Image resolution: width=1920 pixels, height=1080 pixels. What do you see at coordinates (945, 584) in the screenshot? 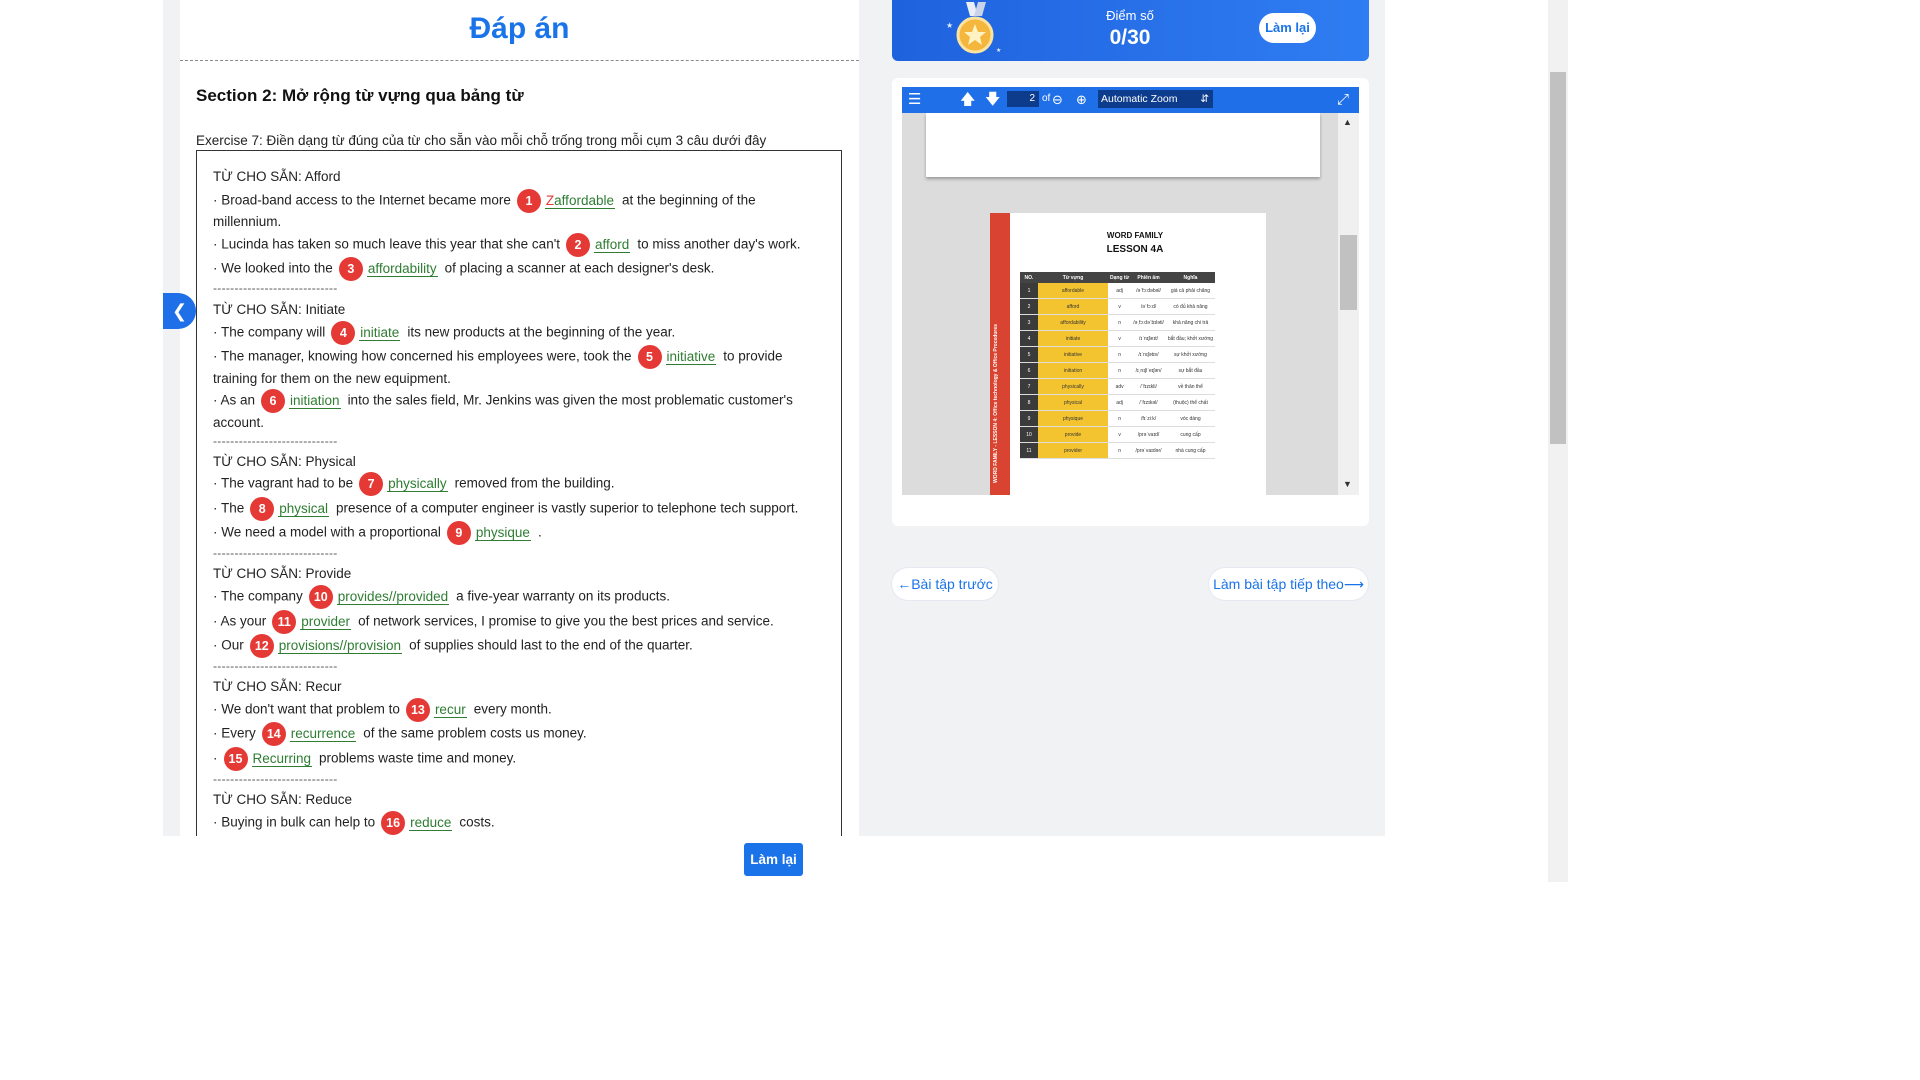
I see `previous-exercise-button: ←Bài tập trước` at bounding box center [945, 584].